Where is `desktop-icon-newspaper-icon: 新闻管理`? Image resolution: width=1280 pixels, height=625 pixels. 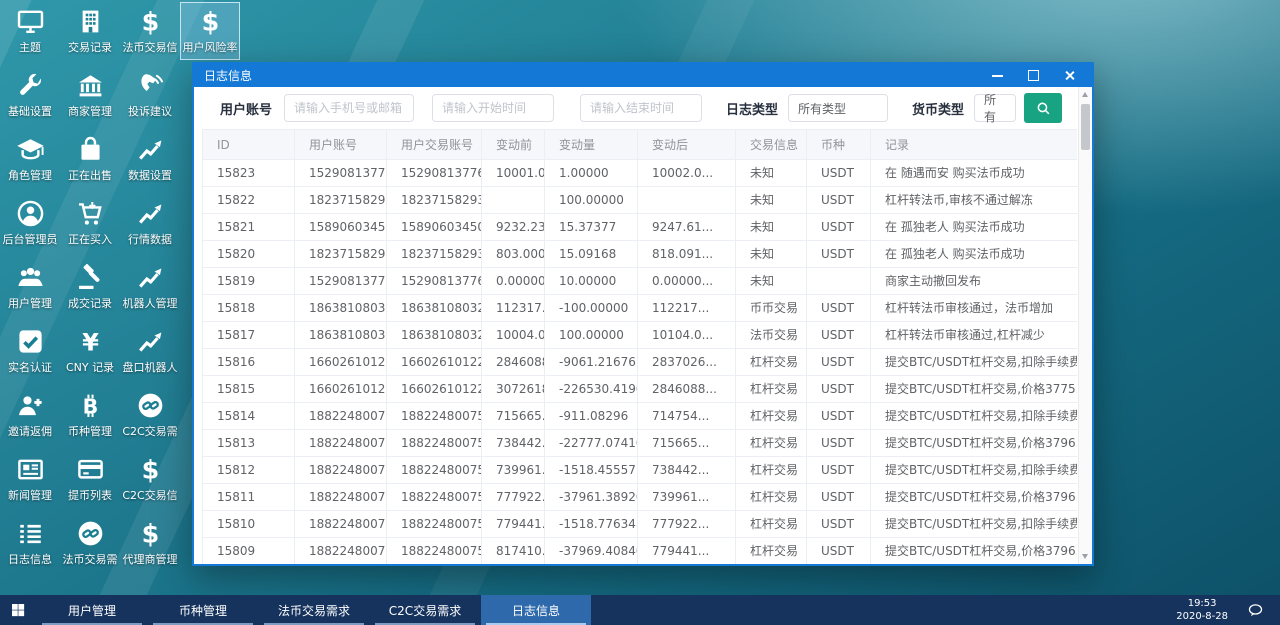
desktop-icon-newspaper-icon: 新闻管理 is located at coordinates (30, 479).